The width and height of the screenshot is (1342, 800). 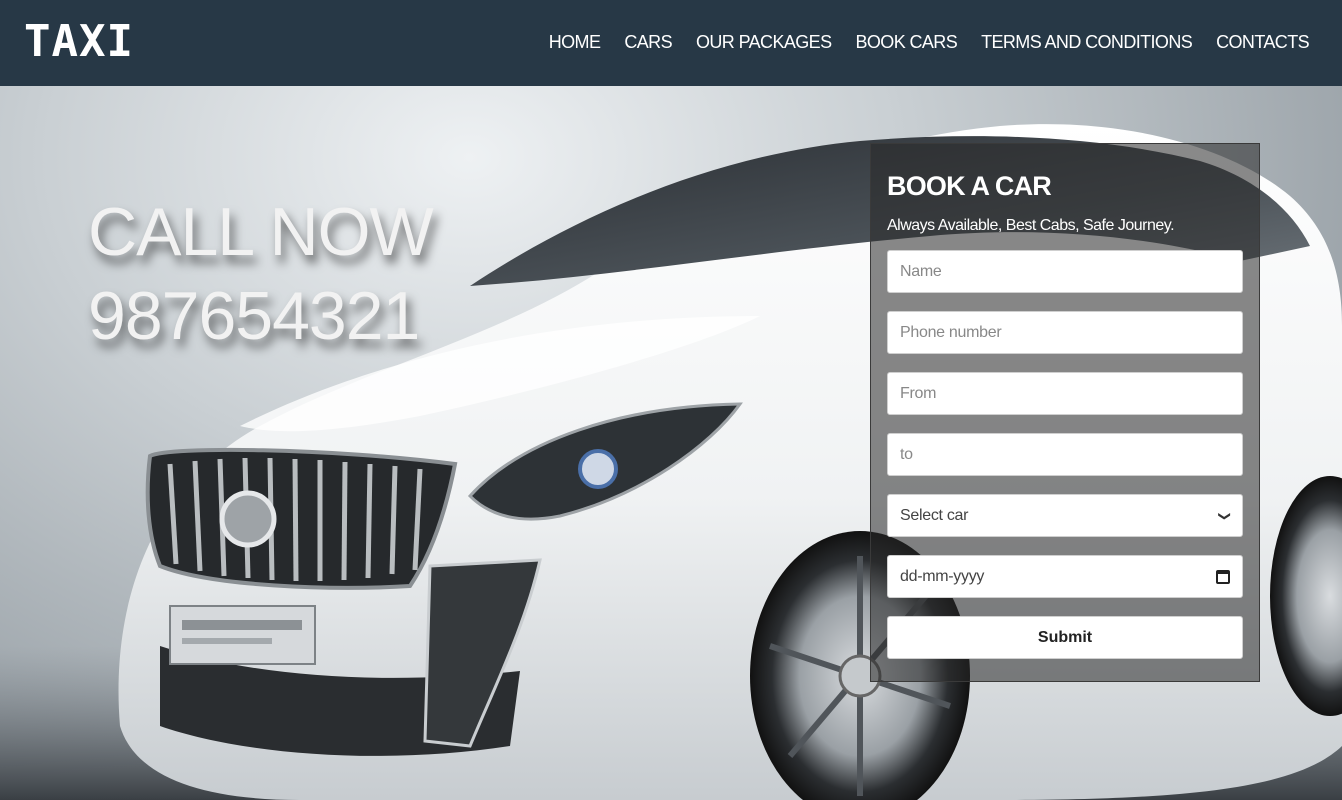 What do you see at coordinates (764, 42) in the screenshot?
I see `nav-packages-link: OUR PACKAGES` at bounding box center [764, 42].